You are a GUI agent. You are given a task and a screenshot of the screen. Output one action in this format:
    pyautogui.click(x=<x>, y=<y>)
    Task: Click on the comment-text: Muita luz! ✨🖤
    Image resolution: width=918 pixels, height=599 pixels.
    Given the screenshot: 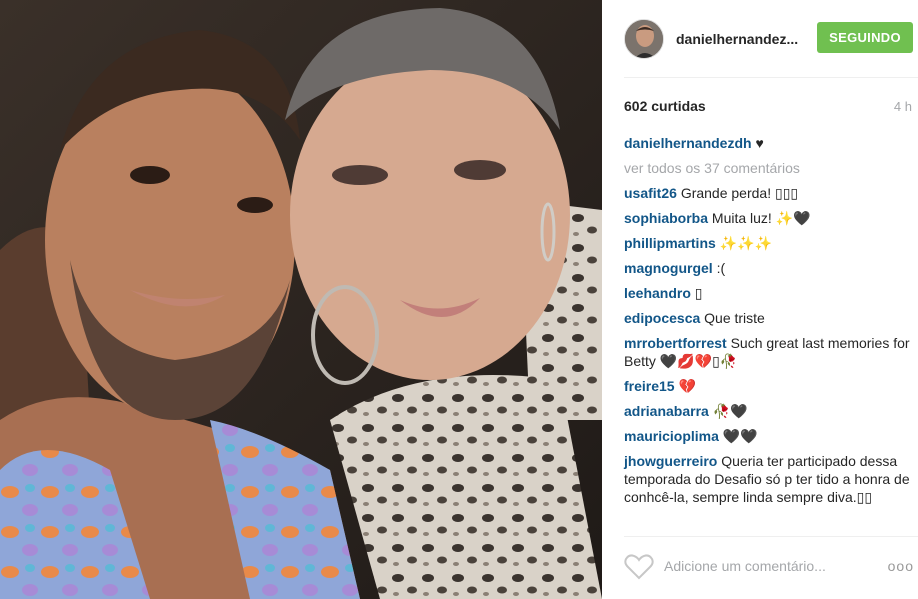 What is the action you would take?
    pyautogui.click(x=761, y=218)
    